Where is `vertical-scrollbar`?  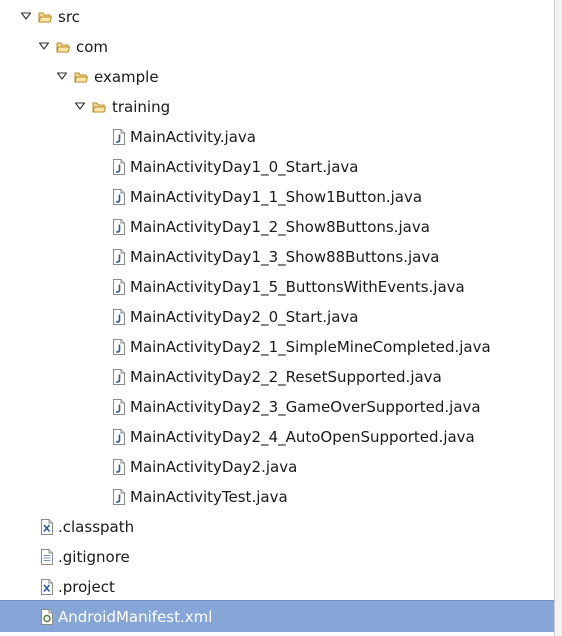 vertical-scrollbar is located at coordinates (558, 318).